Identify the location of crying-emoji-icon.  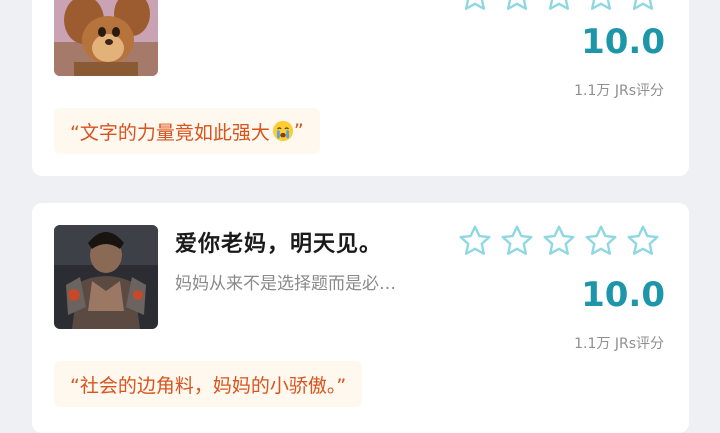
(283, 131).